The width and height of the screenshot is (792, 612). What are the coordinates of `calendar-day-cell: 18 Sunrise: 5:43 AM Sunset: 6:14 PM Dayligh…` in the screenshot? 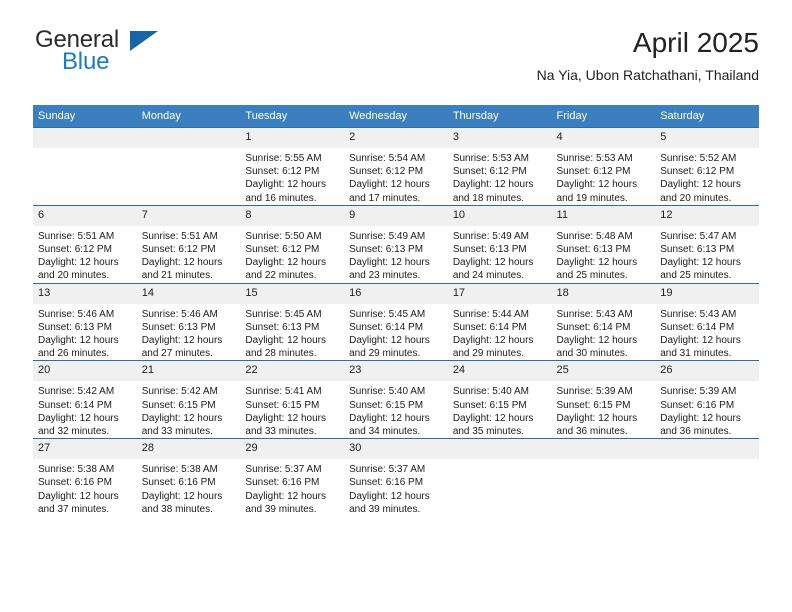 It's located at (603, 321).